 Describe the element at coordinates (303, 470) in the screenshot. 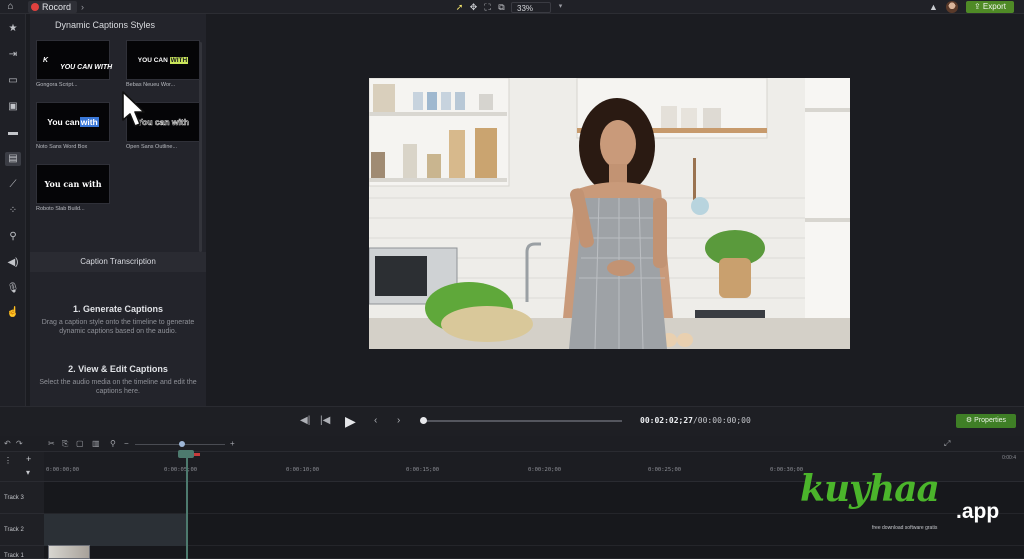

I see `ruler-tick: 0:00:10;00` at that location.